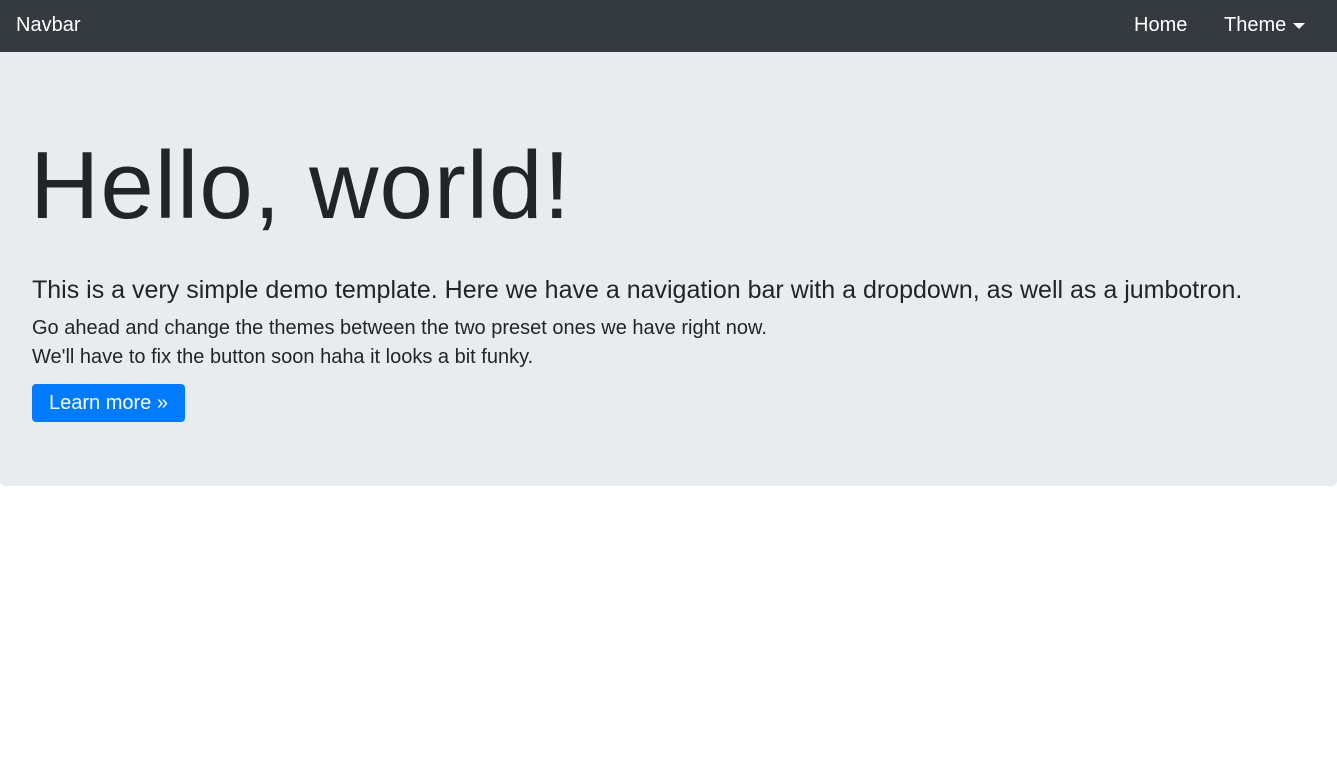  Describe the element at coordinates (108, 403) in the screenshot. I see `learn-more-button: Learn more »` at that location.